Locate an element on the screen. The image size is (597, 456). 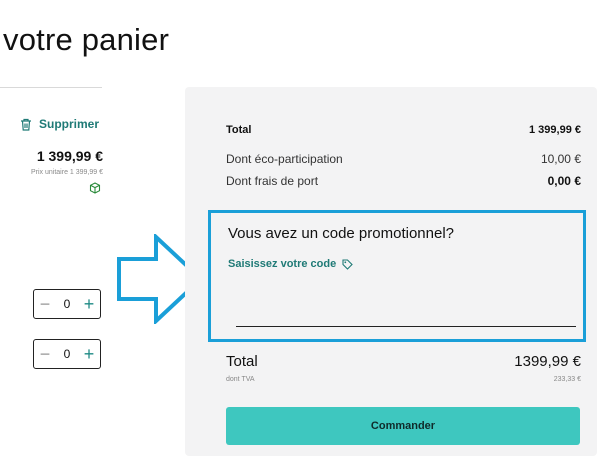
grand-total-label: Total is located at coordinates (242, 361).